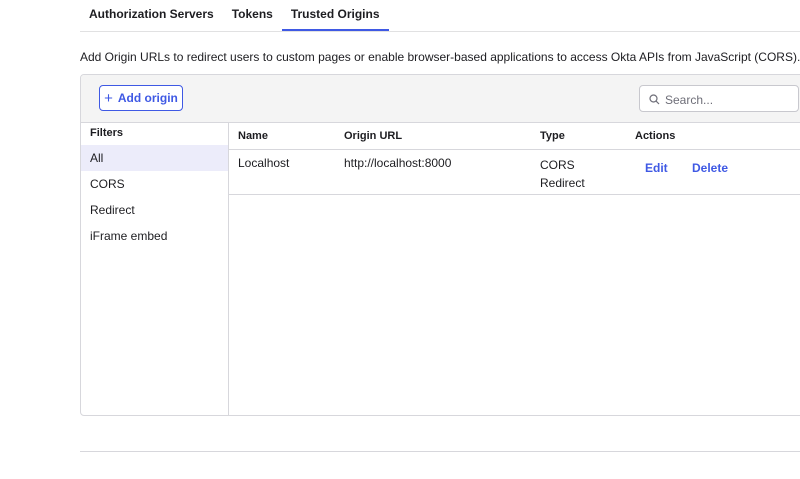 This screenshot has width=800, height=479. I want to click on add-origin-button: + Add origin, so click(141, 98).